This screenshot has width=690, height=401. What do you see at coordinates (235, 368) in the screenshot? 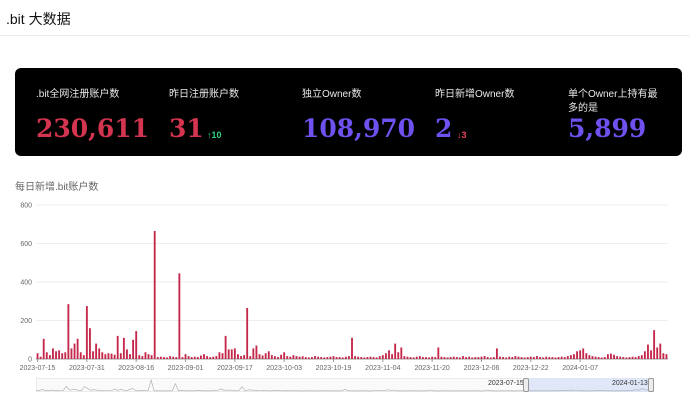
I see `x-tick-label: 2023-09-17` at bounding box center [235, 368].